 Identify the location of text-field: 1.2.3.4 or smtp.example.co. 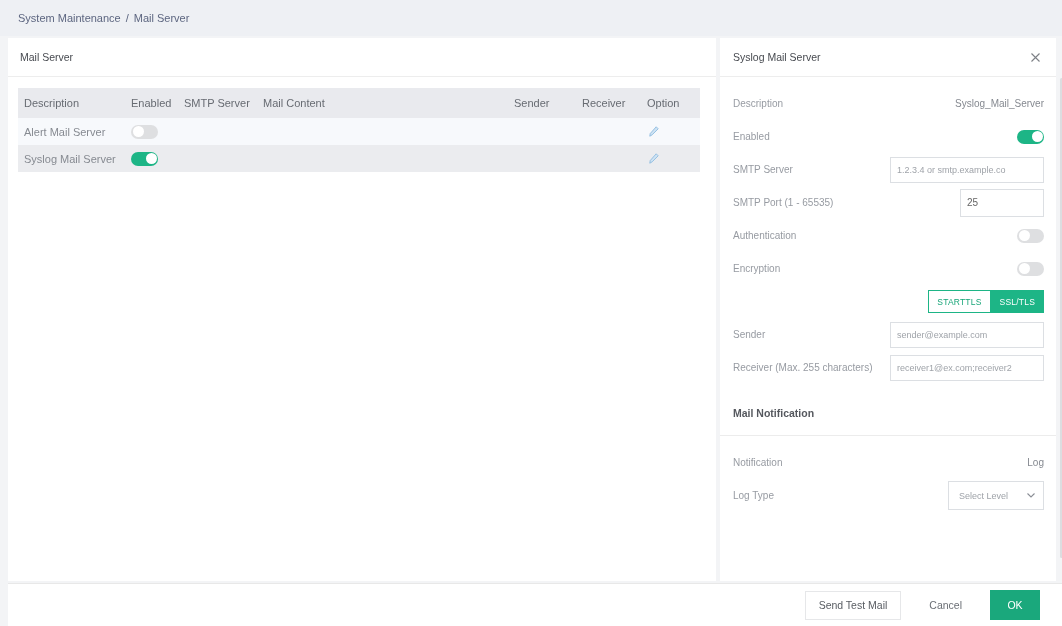
(967, 169).